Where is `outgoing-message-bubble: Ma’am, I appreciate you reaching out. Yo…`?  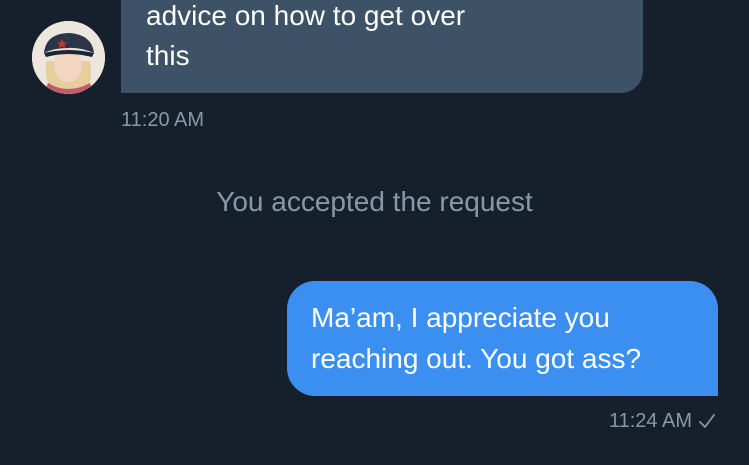
outgoing-message-bubble: Ma’am, I appreciate you reaching out. Yo… is located at coordinates (502, 338).